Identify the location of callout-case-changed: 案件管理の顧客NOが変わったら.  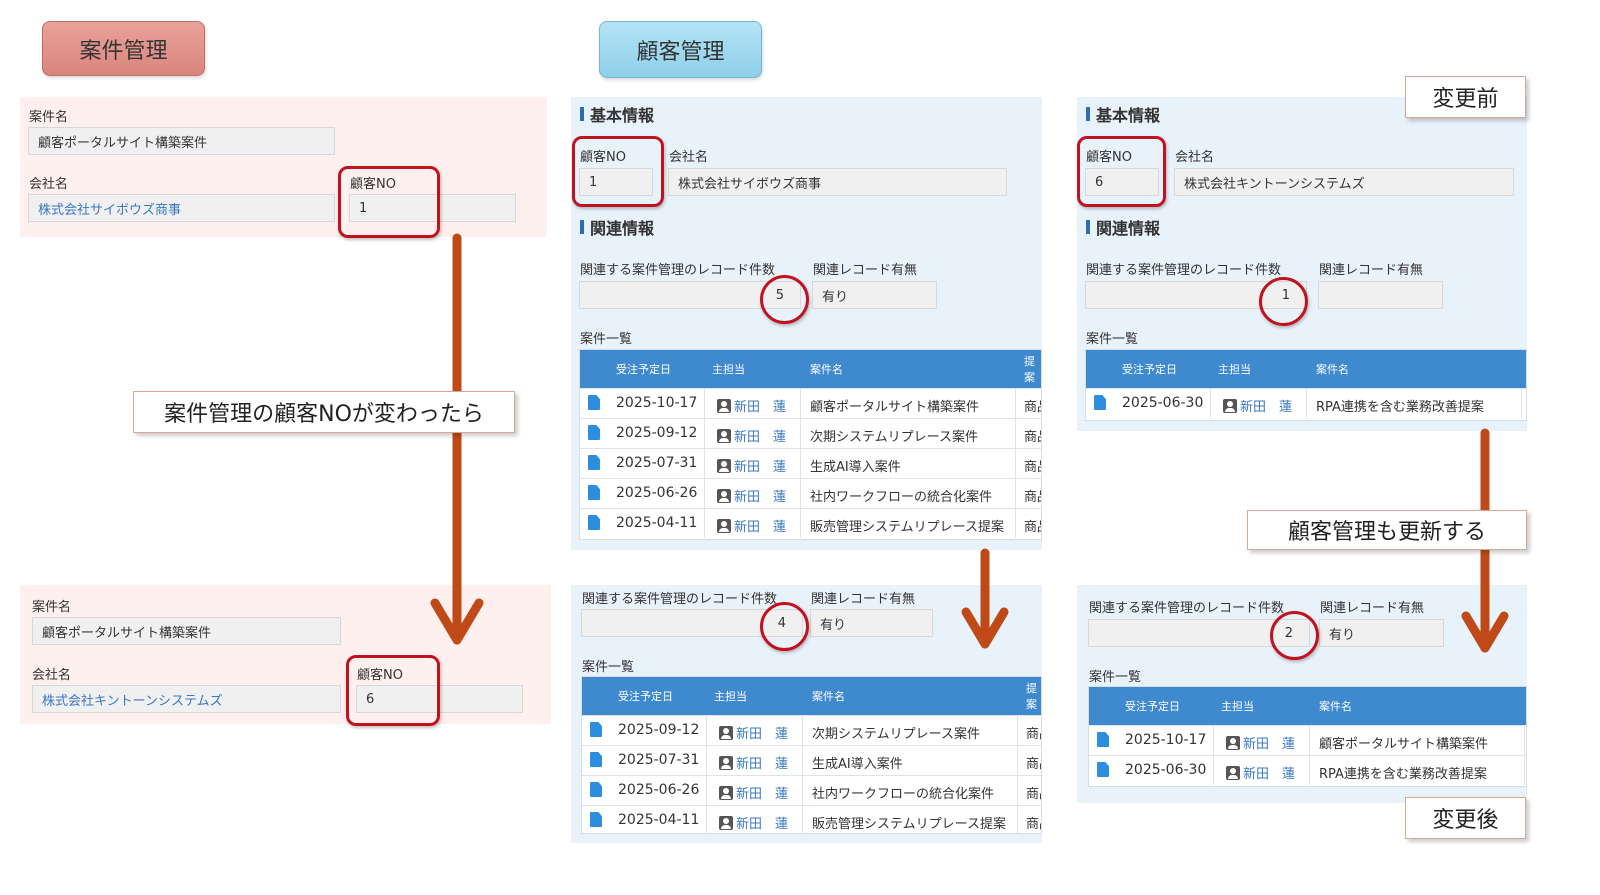
(324, 412).